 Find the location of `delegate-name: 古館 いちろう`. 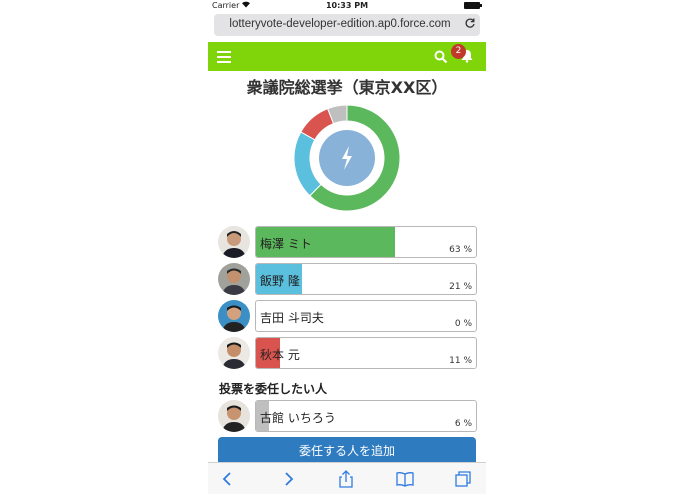

delegate-name: 古館 いちろう is located at coordinates (298, 418).